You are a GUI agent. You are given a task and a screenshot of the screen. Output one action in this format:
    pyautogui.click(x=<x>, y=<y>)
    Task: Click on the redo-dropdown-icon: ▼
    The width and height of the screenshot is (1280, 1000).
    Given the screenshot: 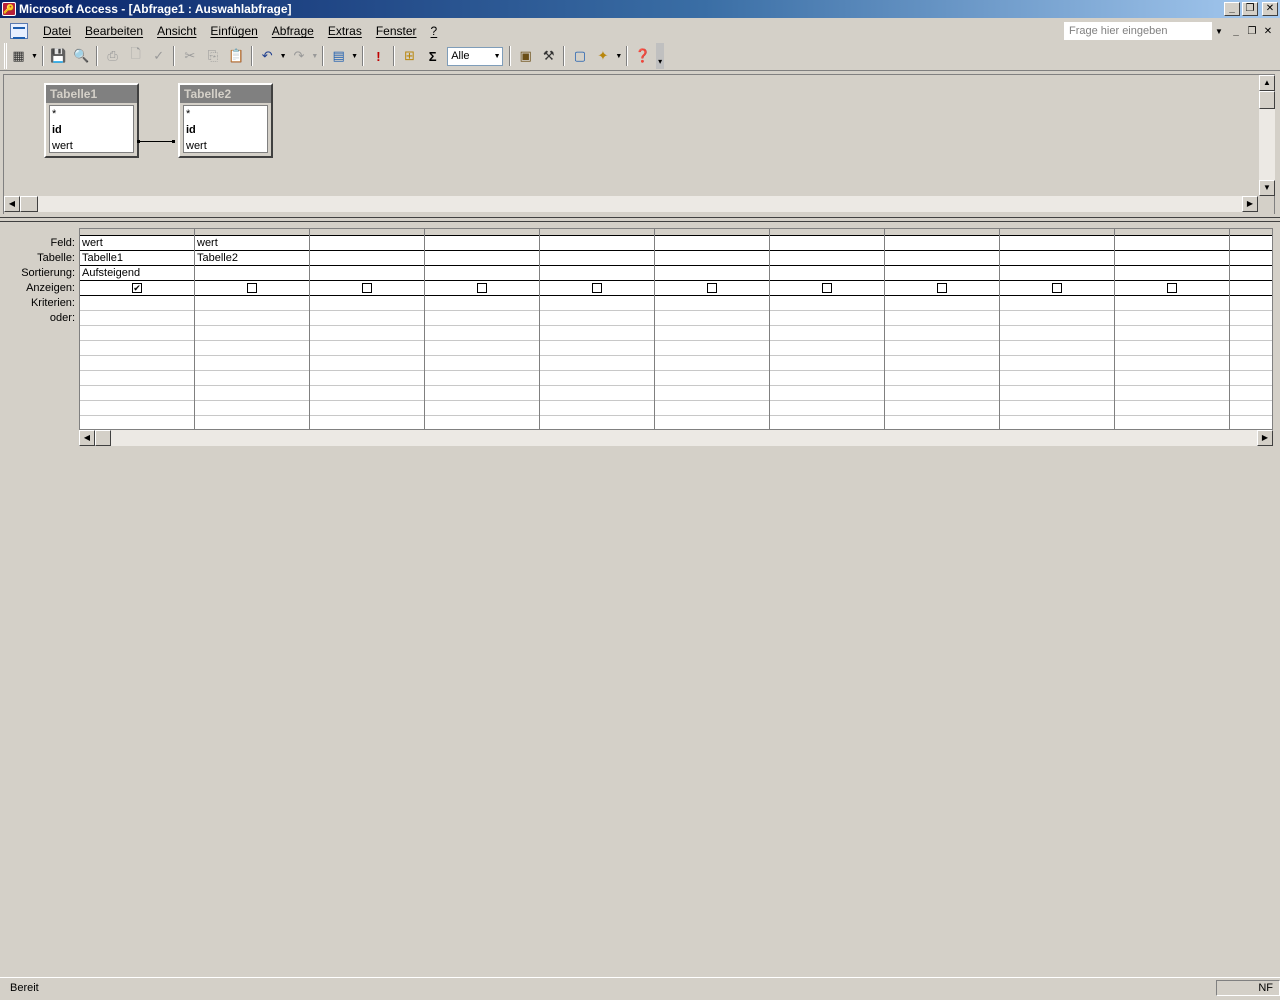 What is the action you would take?
    pyautogui.click(x=314, y=56)
    